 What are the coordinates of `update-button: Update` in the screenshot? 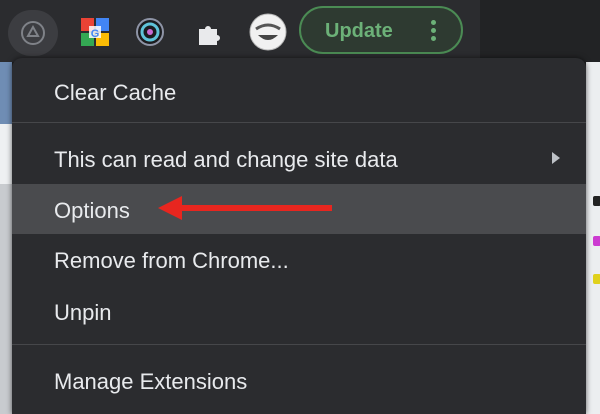 It's located at (381, 30).